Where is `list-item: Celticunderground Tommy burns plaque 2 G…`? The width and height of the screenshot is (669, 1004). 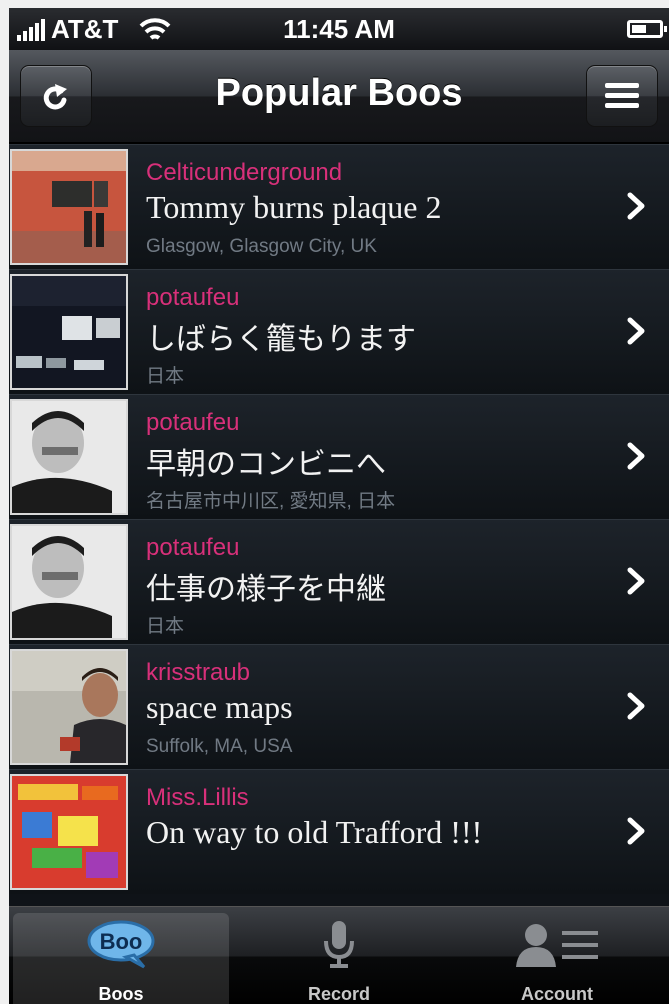 list-item: Celticunderground Tommy burns plaque 2 G… is located at coordinates (339, 206).